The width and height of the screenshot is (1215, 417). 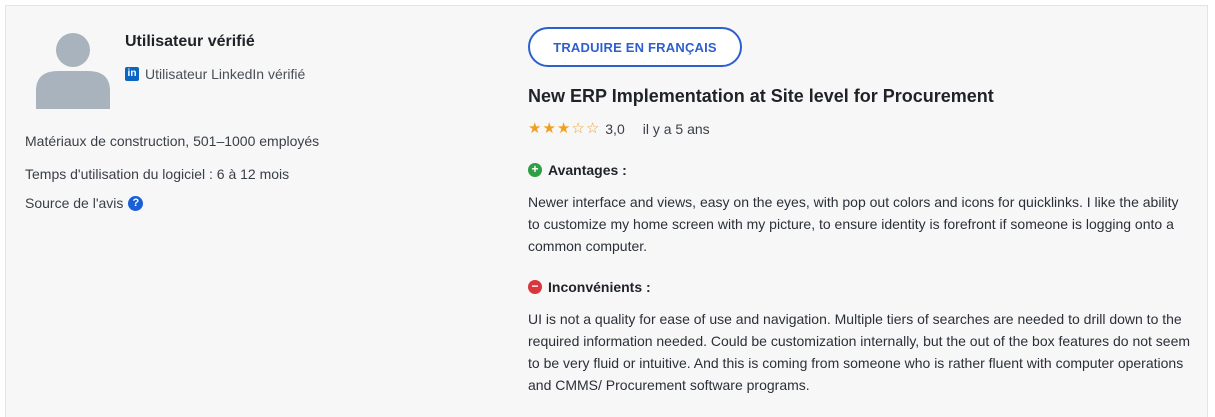 I want to click on pros-label: Avantages :, so click(x=587, y=170).